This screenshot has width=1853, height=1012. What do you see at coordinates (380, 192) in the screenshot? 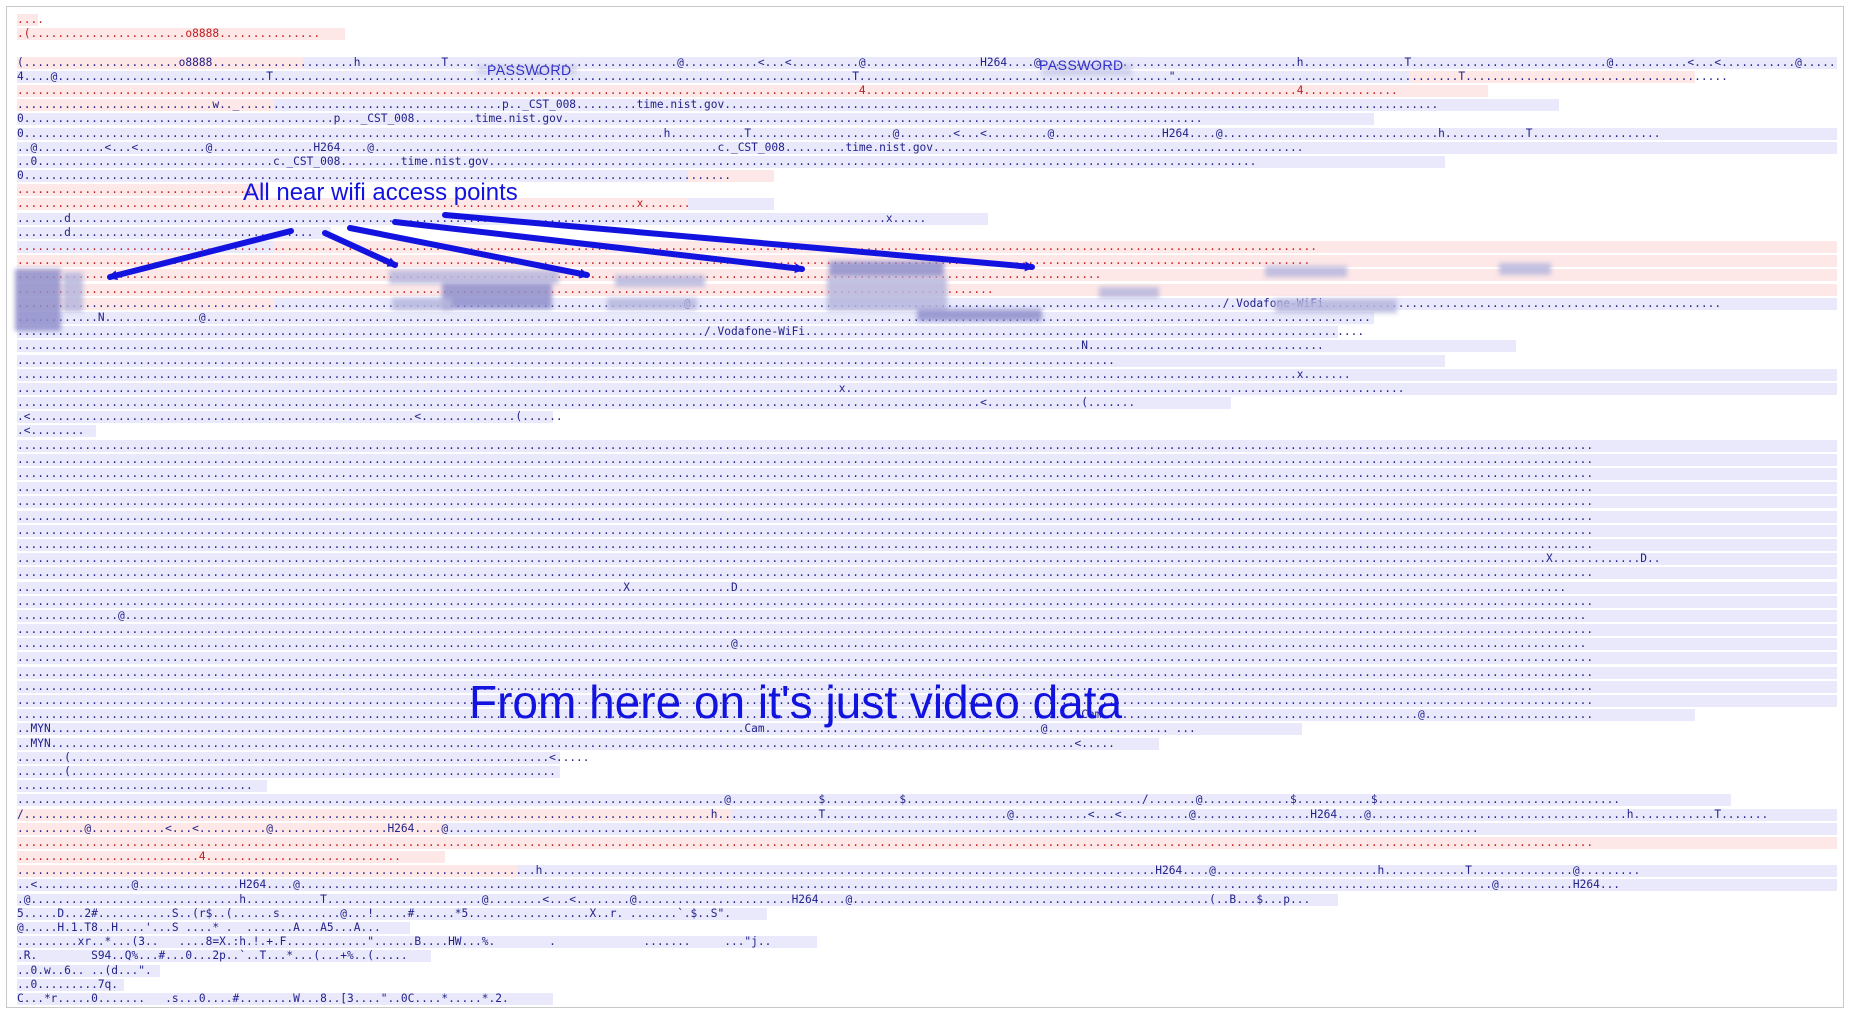
I see `wifi-annotation-label: All near wifi access points` at bounding box center [380, 192].